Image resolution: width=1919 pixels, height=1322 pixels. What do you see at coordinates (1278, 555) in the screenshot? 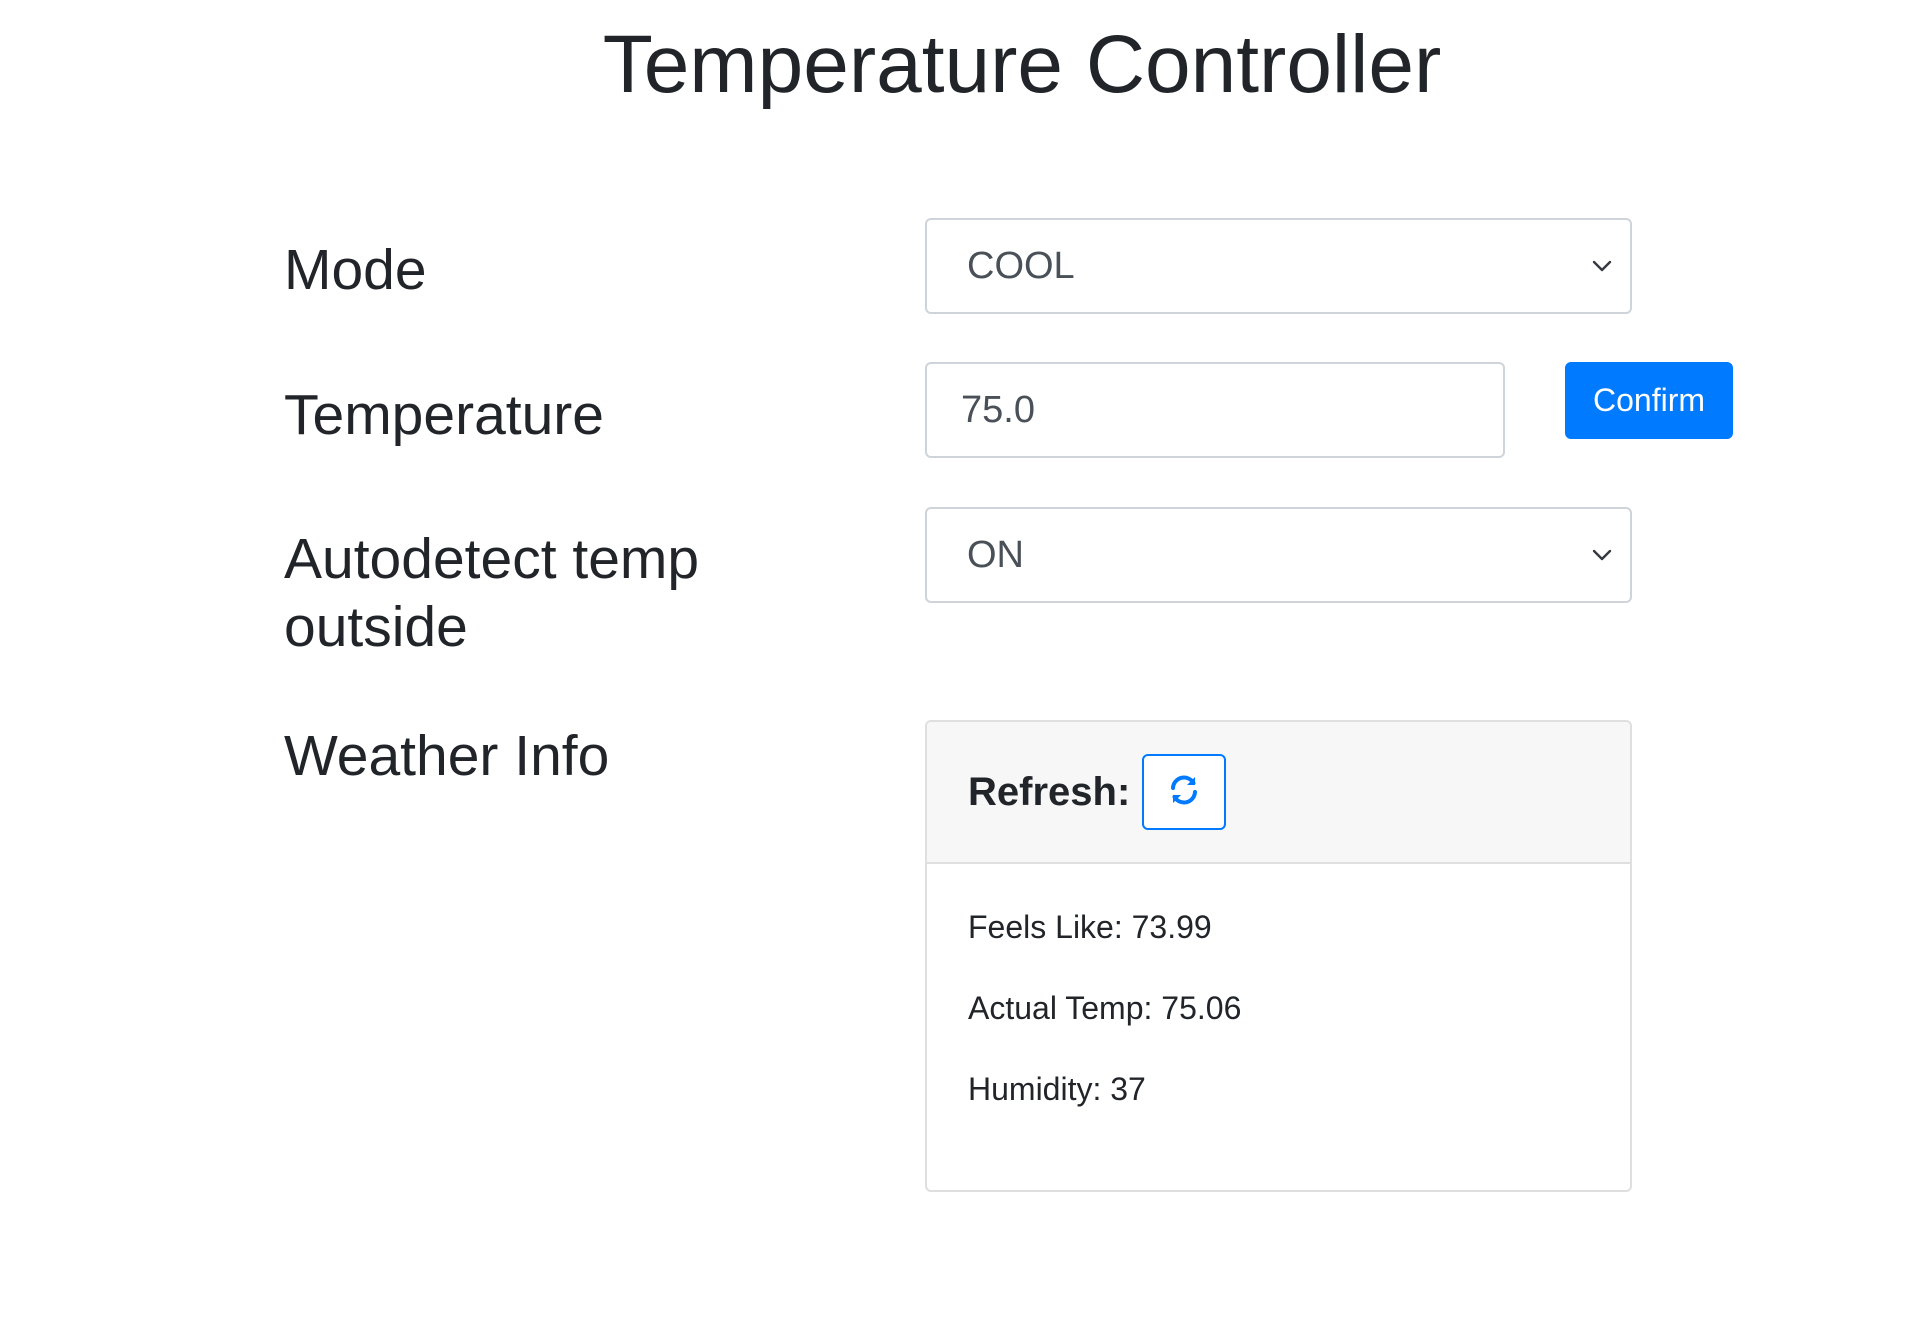
I see `autodetect-select: ON` at bounding box center [1278, 555].